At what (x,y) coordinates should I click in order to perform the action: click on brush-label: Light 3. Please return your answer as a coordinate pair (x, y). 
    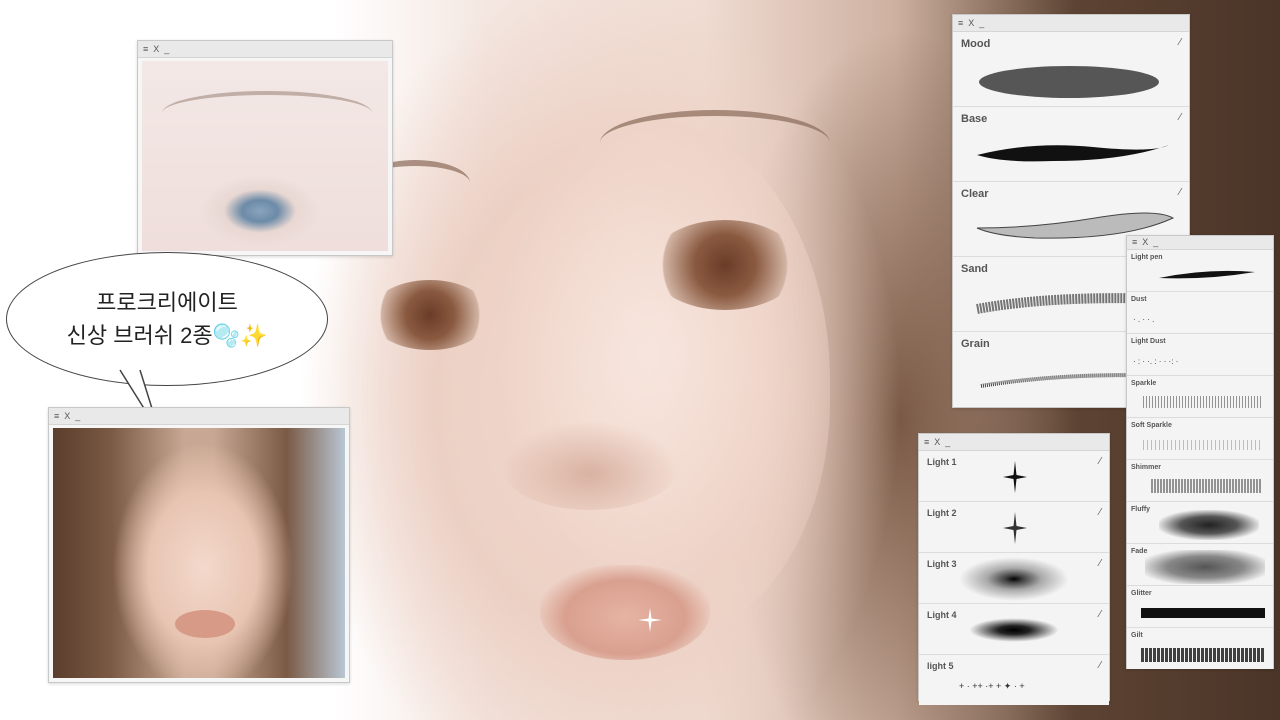
    Looking at the image, I should click on (942, 564).